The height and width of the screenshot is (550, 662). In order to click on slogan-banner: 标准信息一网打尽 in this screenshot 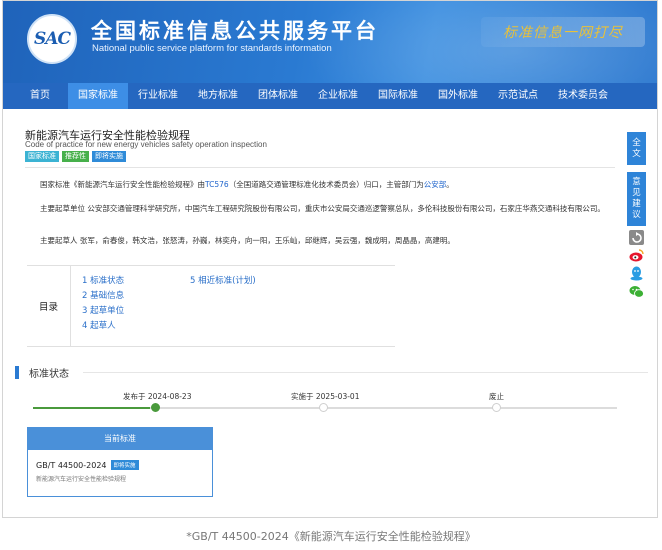, I will do `click(563, 32)`.